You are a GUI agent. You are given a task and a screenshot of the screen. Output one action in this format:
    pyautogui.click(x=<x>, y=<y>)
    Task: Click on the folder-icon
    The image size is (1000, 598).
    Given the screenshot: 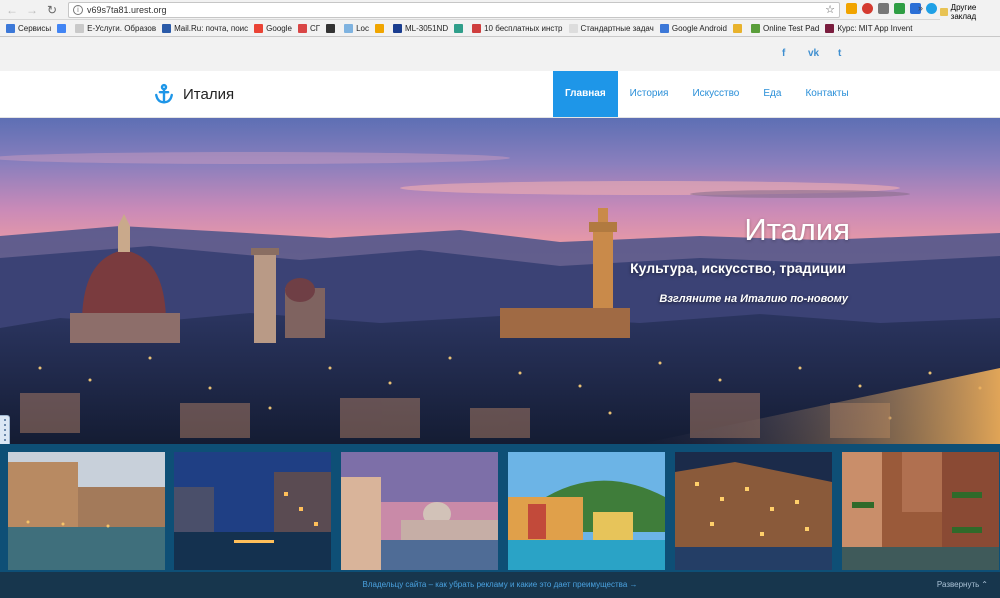 What is the action you would take?
    pyautogui.click(x=944, y=12)
    